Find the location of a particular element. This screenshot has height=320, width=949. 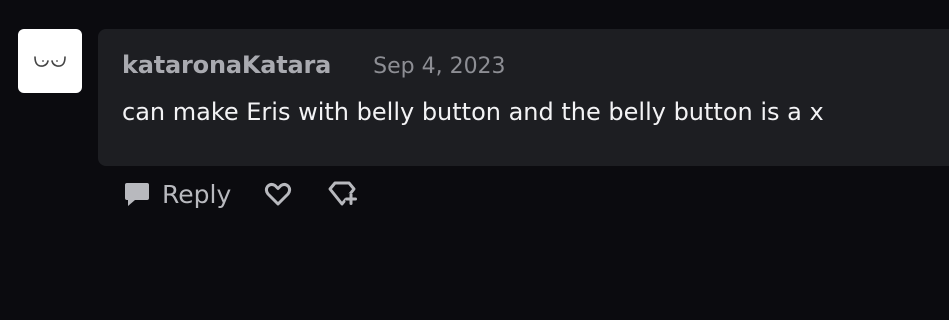

username: kataronaKatara is located at coordinates (226, 65).